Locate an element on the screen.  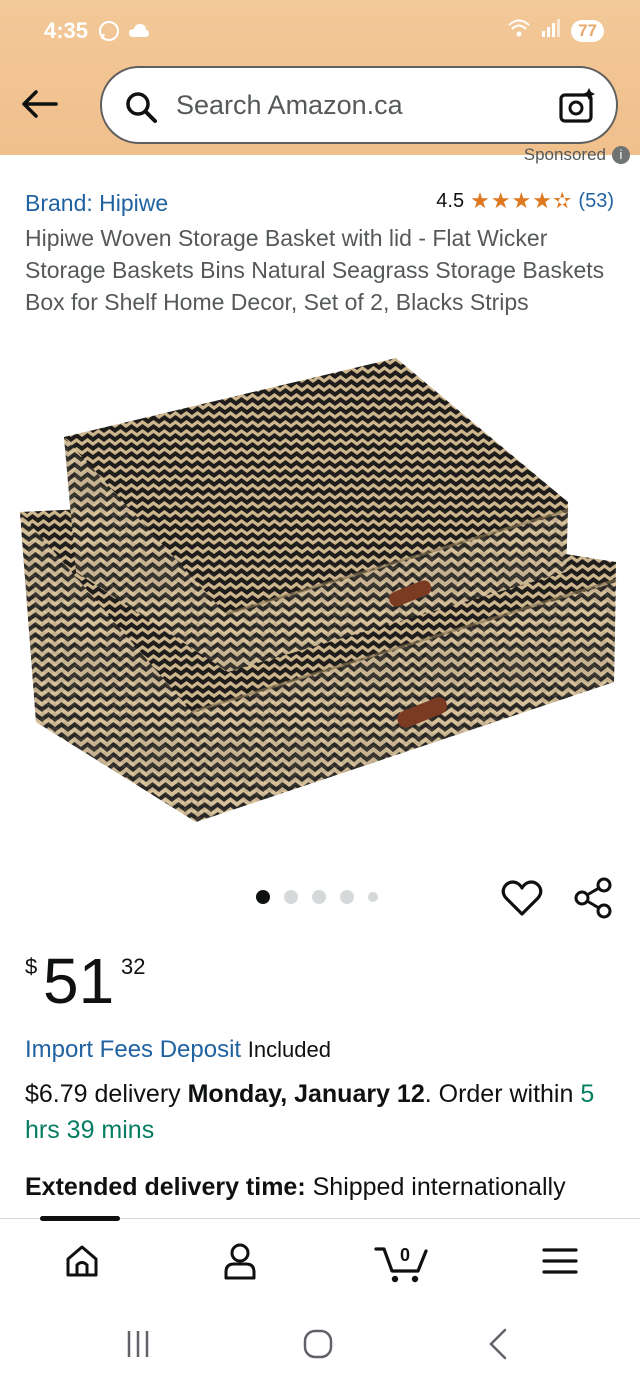
price-currency: $ is located at coordinates (31, 966).